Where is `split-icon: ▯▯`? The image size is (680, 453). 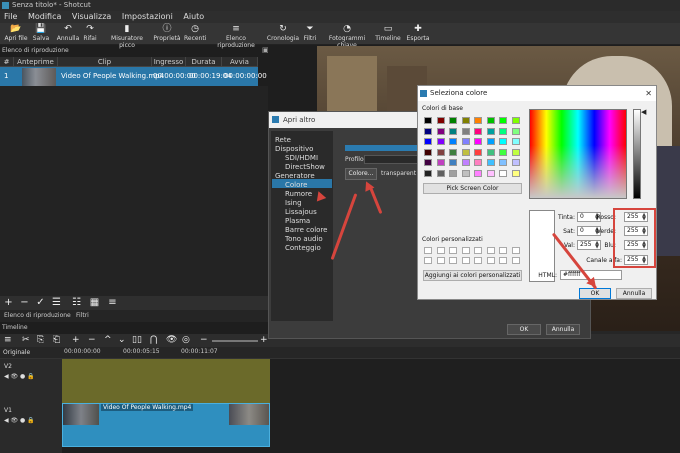
split-icon: ▯▯ is located at coordinates (137, 340).